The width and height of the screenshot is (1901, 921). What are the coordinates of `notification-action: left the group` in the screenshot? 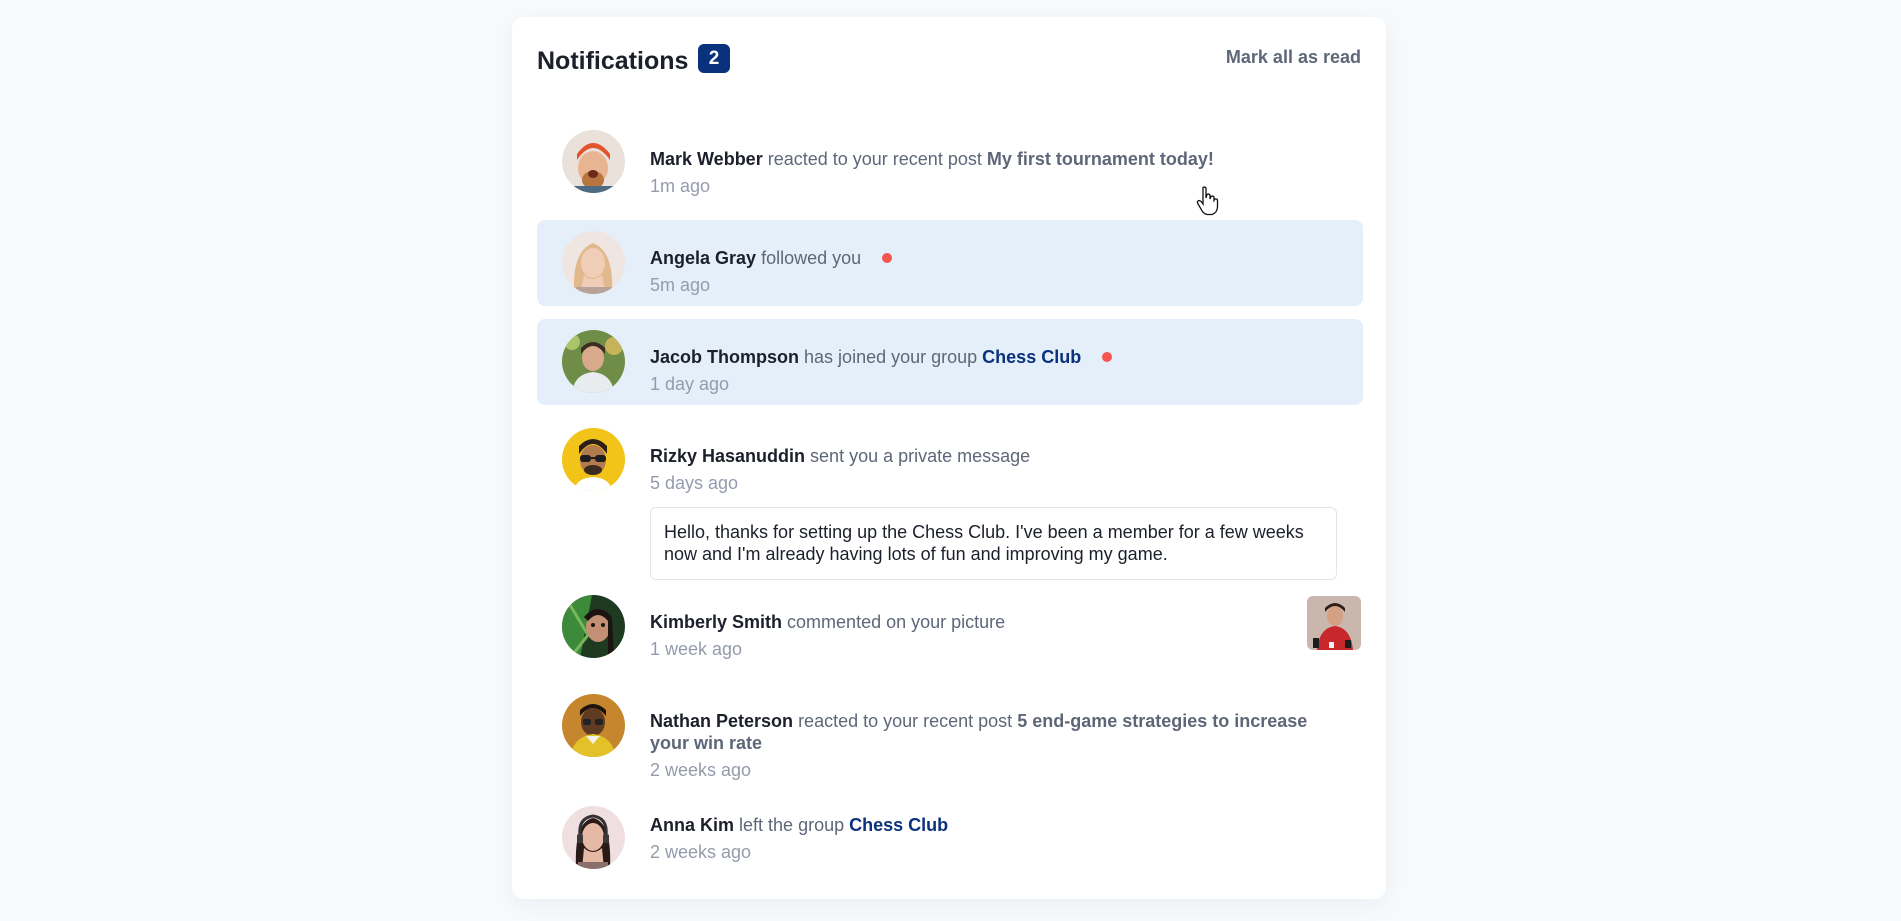 It's located at (792, 825).